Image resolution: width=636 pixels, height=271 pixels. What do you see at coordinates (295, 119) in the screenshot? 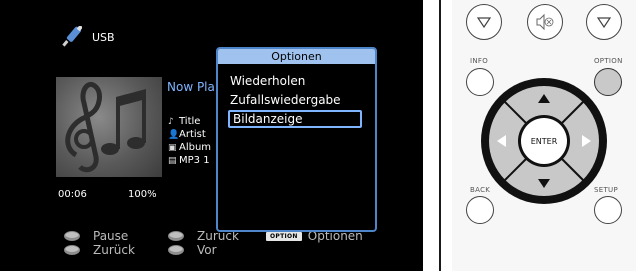
I see `option-picture-display: Bildanzeige` at bounding box center [295, 119].